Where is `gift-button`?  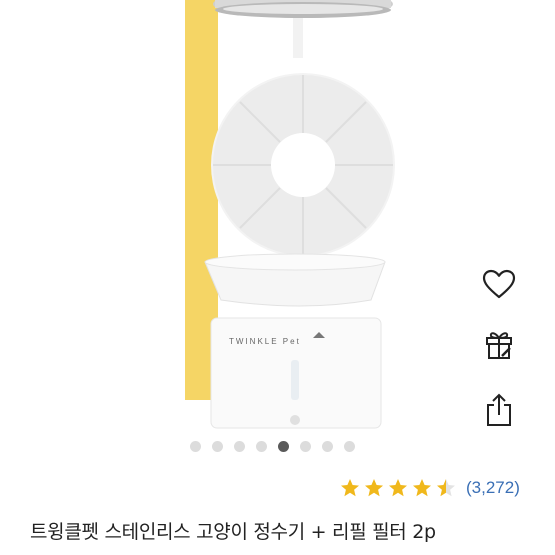 gift-button is located at coordinates (499, 344).